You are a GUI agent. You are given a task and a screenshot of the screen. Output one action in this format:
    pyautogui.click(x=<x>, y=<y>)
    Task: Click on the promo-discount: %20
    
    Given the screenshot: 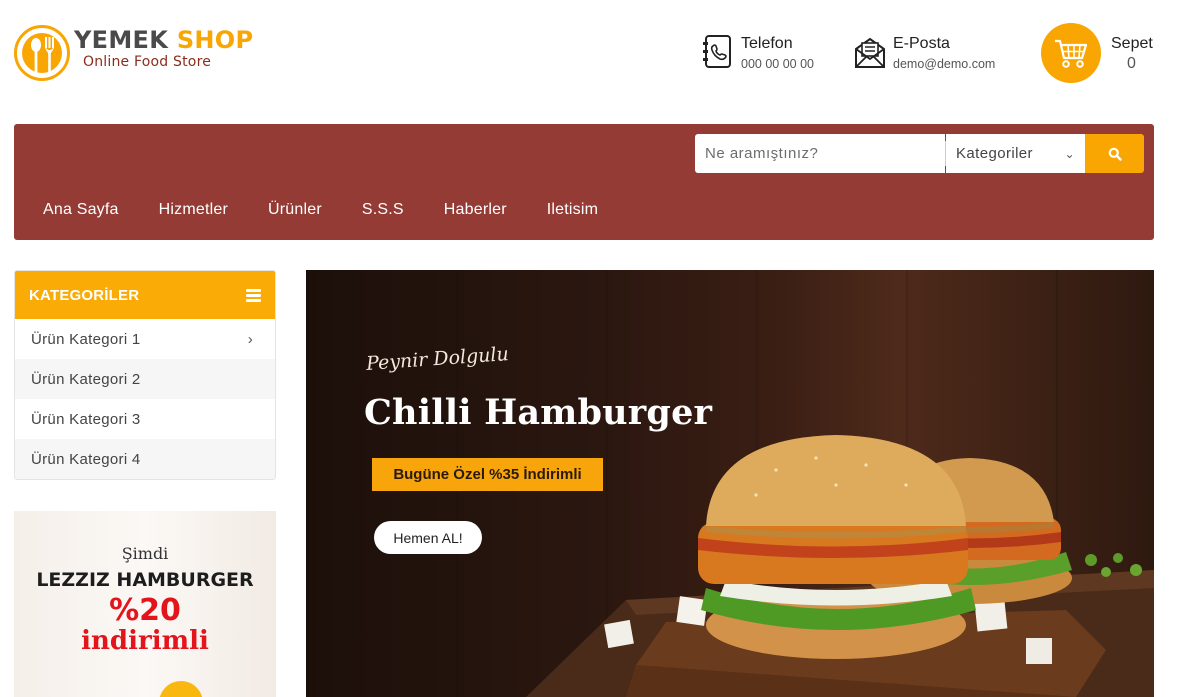 What is the action you would take?
    pyautogui.click(x=145, y=610)
    